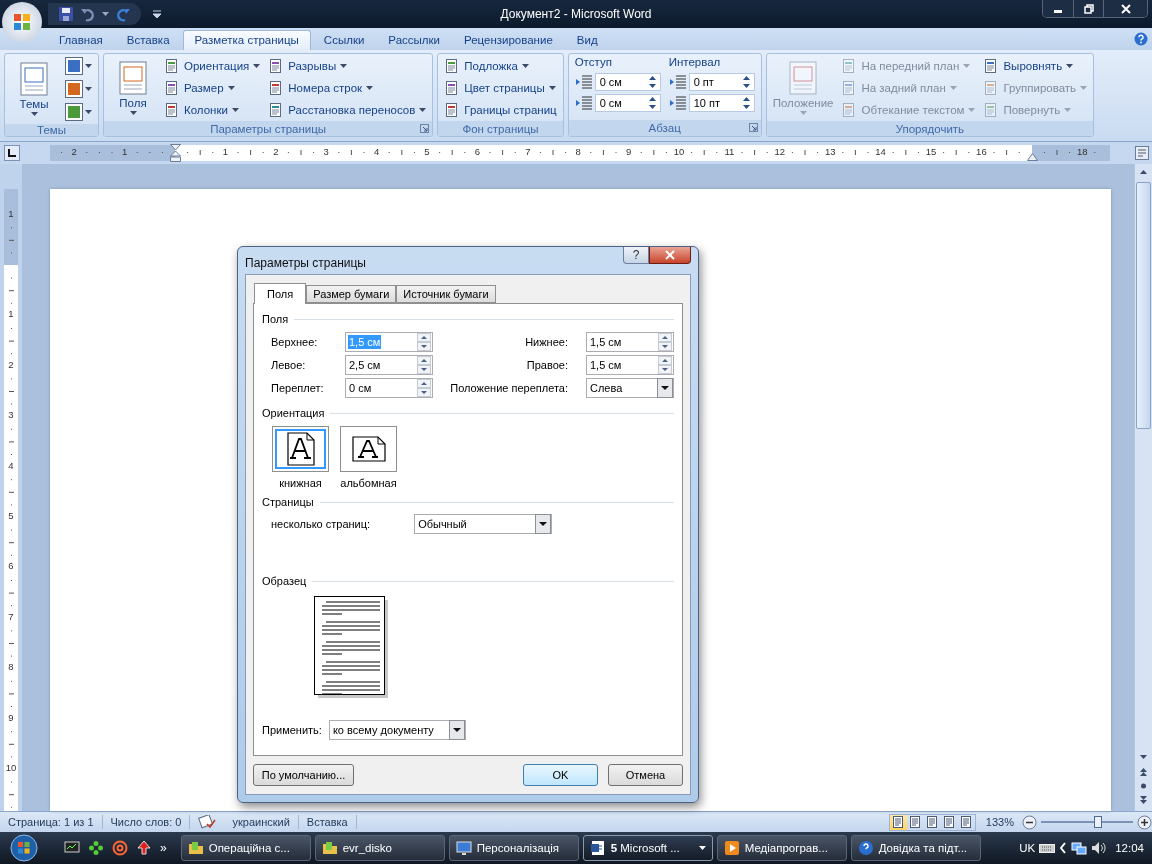 Image resolution: width=1152 pixels, height=864 pixels. What do you see at coordinates (645, 775) in the screenshot?
I see `dialog-button: Отмена` at bounding box center [645, 775].